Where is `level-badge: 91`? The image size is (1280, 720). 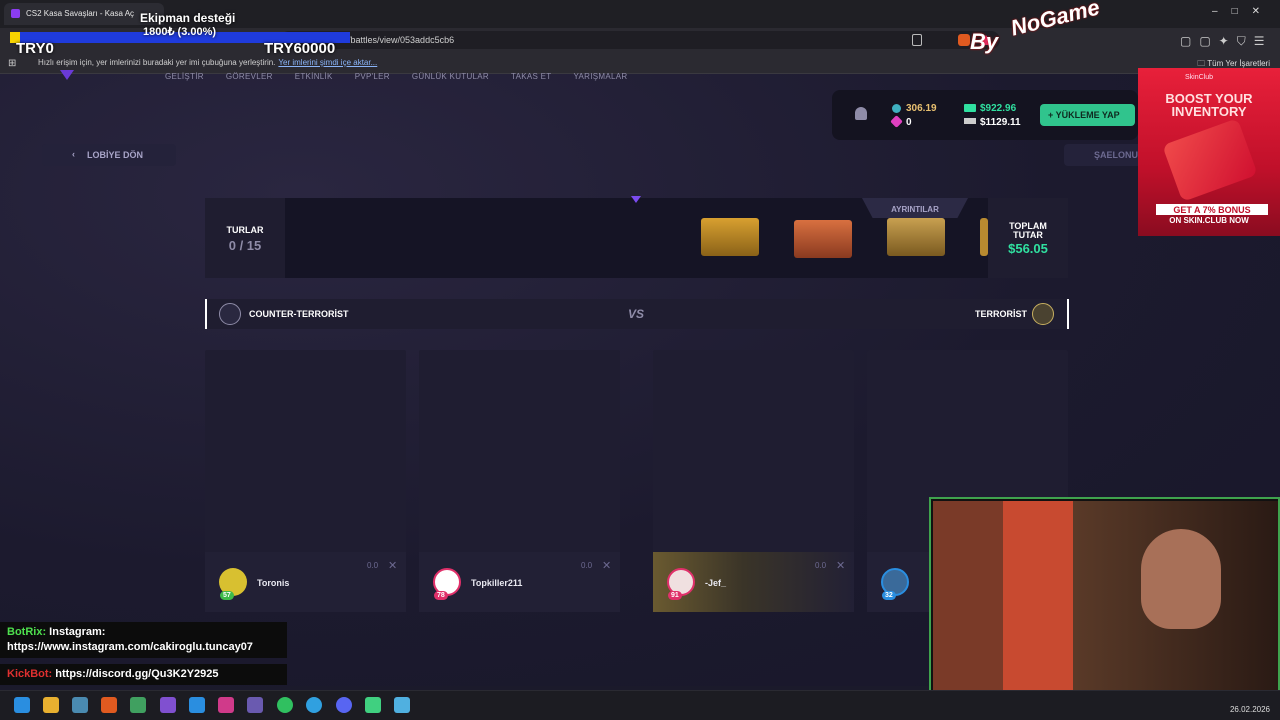 level-badge: 91 is located at coordinates (675, 595).